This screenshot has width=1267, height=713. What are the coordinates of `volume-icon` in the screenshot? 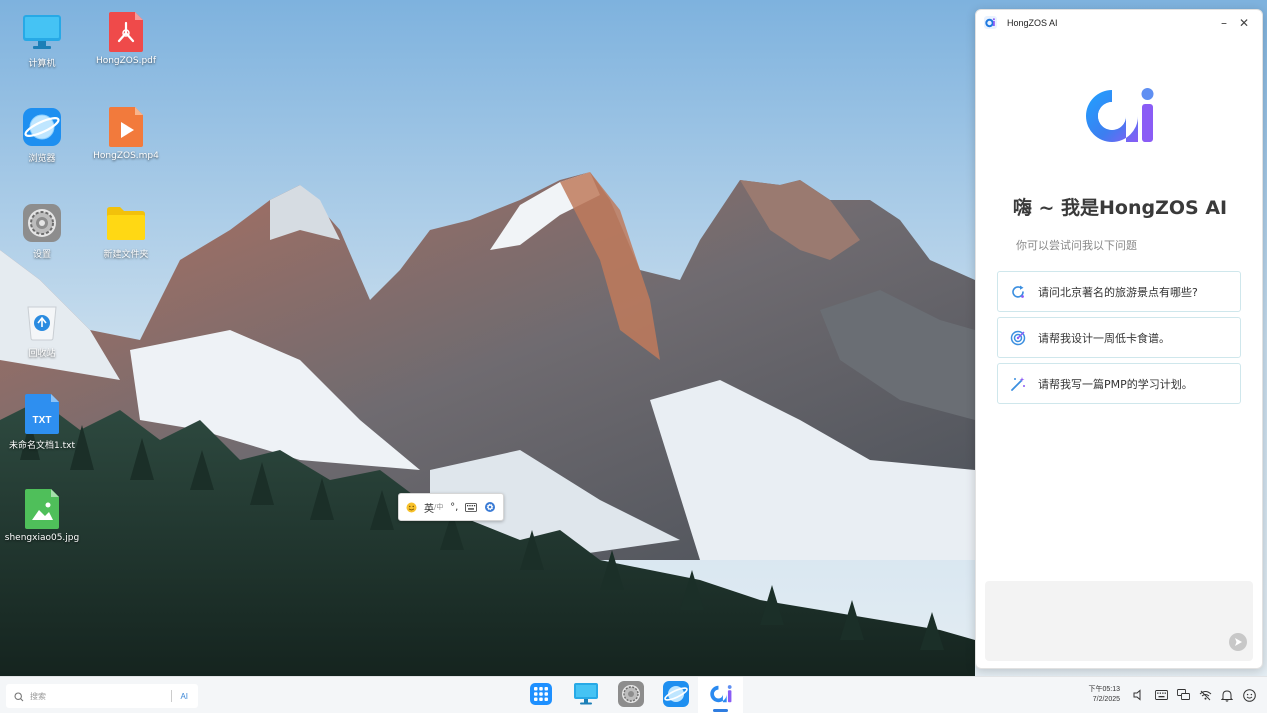 It's located at (1139, 695).